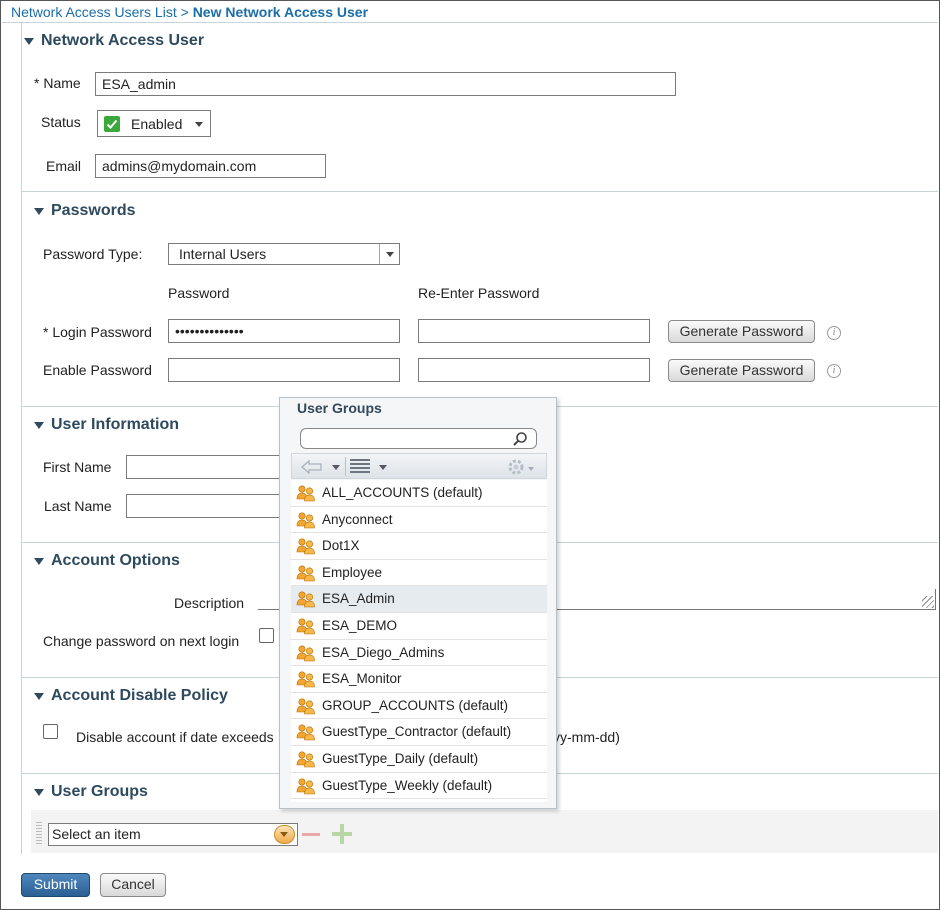 Image resolution: width=940 pixels, height=910 pixels. I want to click on status-dropdown: Enabled, so click(154, 123).